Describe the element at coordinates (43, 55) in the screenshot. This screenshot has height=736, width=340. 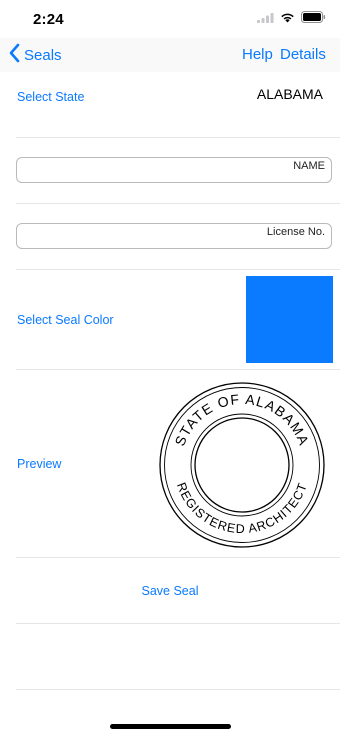
I see `back-button-label: Seals` at that location.